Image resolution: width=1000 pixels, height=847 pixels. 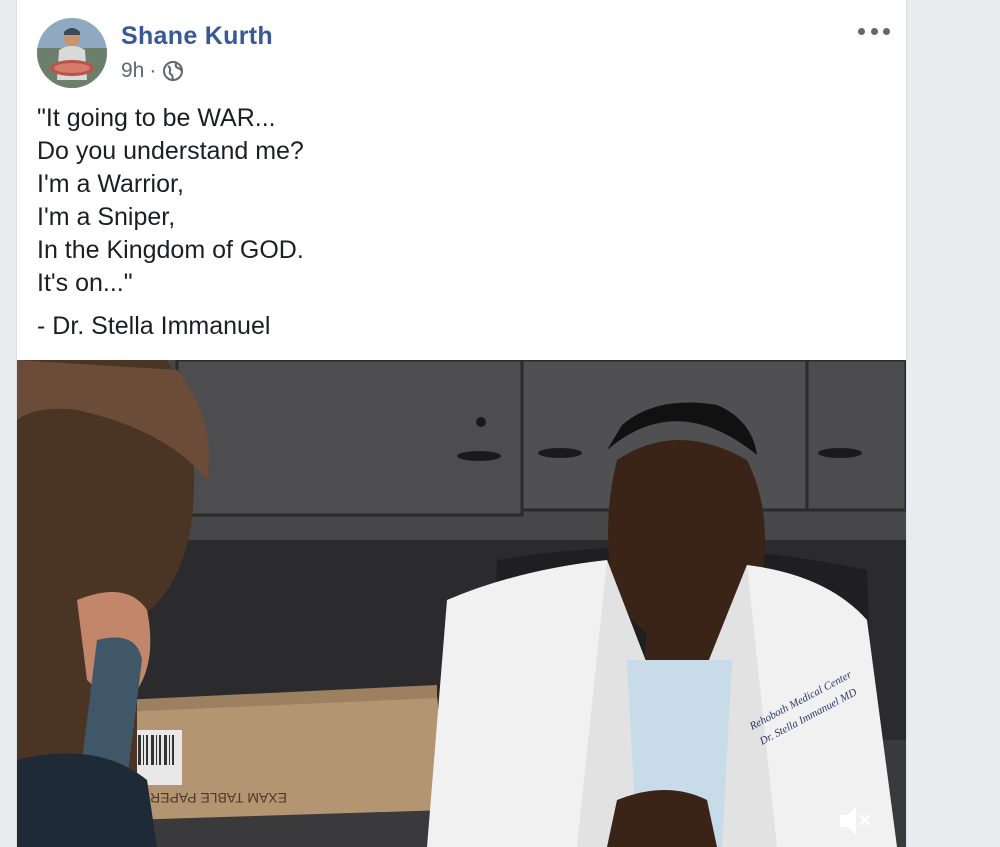 What do you see at coordinates (132, 71) in the screenshot?
I see `post-timestamp: 9h` at bounding box center [132, 71].